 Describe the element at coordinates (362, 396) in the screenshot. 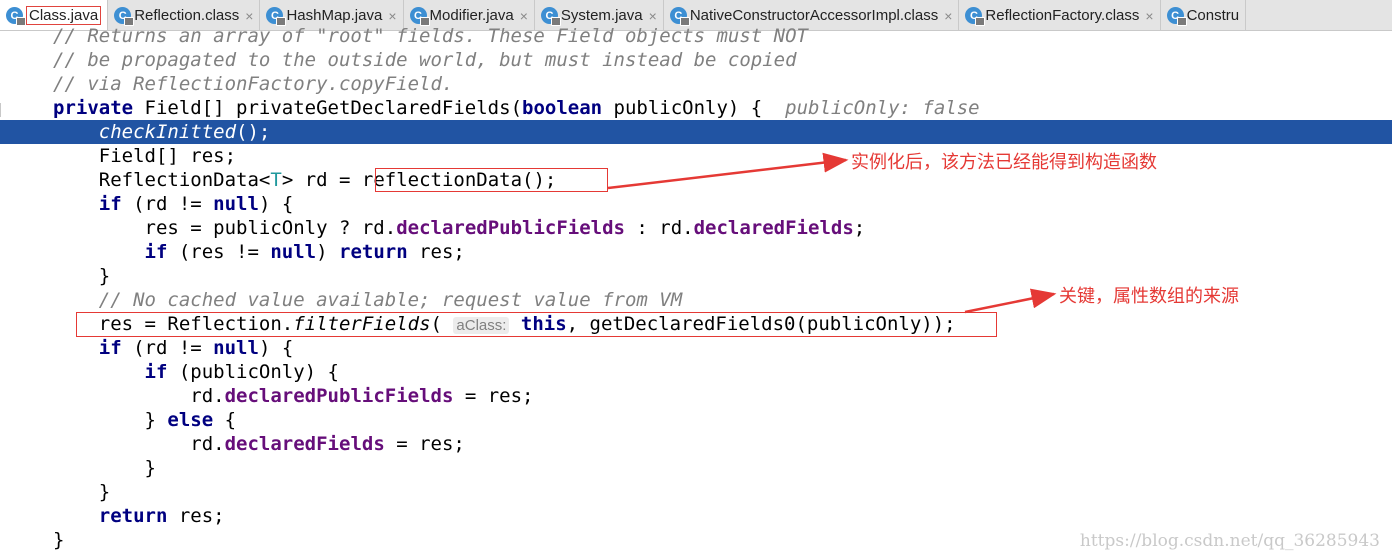

I see `code-line: rd.declaredPublicFields = res;` at that location.